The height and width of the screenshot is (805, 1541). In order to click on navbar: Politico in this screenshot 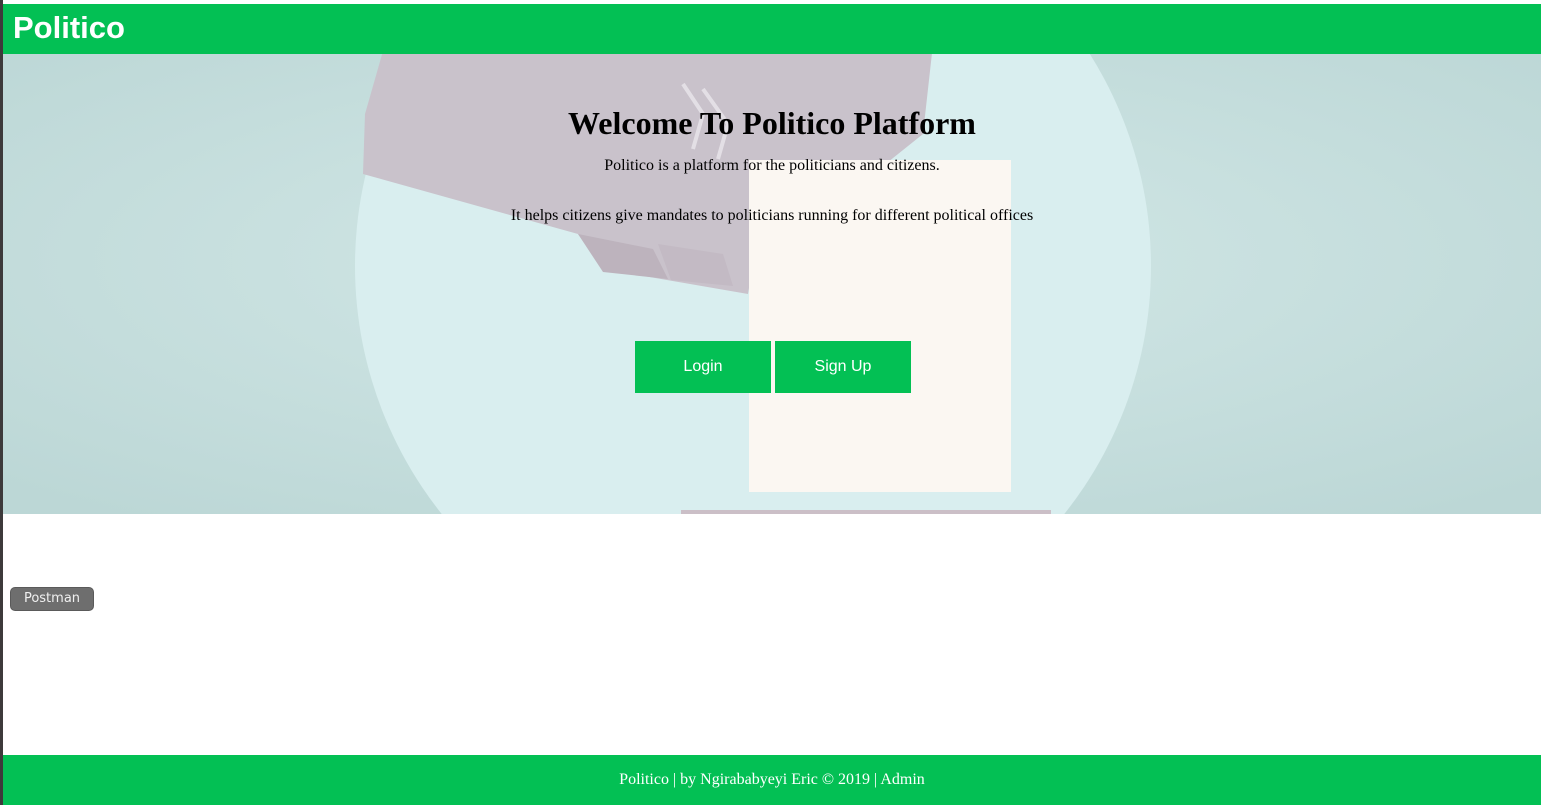, I will do `click(772, 29)`.